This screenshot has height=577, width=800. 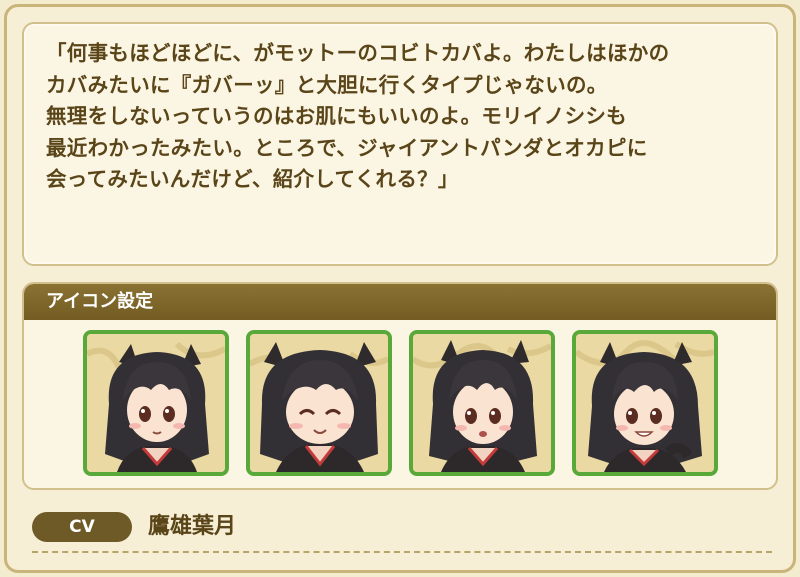 What do you see at coordinates (192, 526) in the screenshot?
I see `voice-actor-name: 鷹雄葉月` at bounding box center [192, 526].